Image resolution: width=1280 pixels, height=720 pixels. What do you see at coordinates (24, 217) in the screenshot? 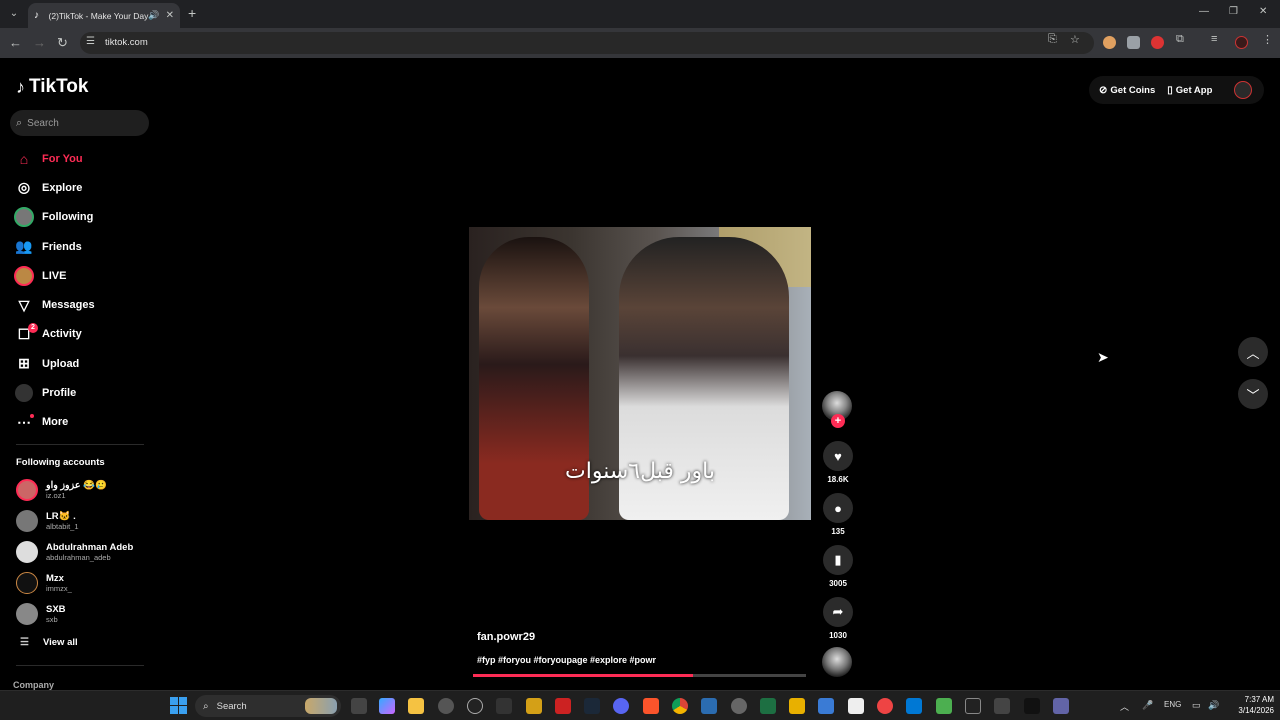
I see `following-avatar-icon` at bounding box center [24, 217].